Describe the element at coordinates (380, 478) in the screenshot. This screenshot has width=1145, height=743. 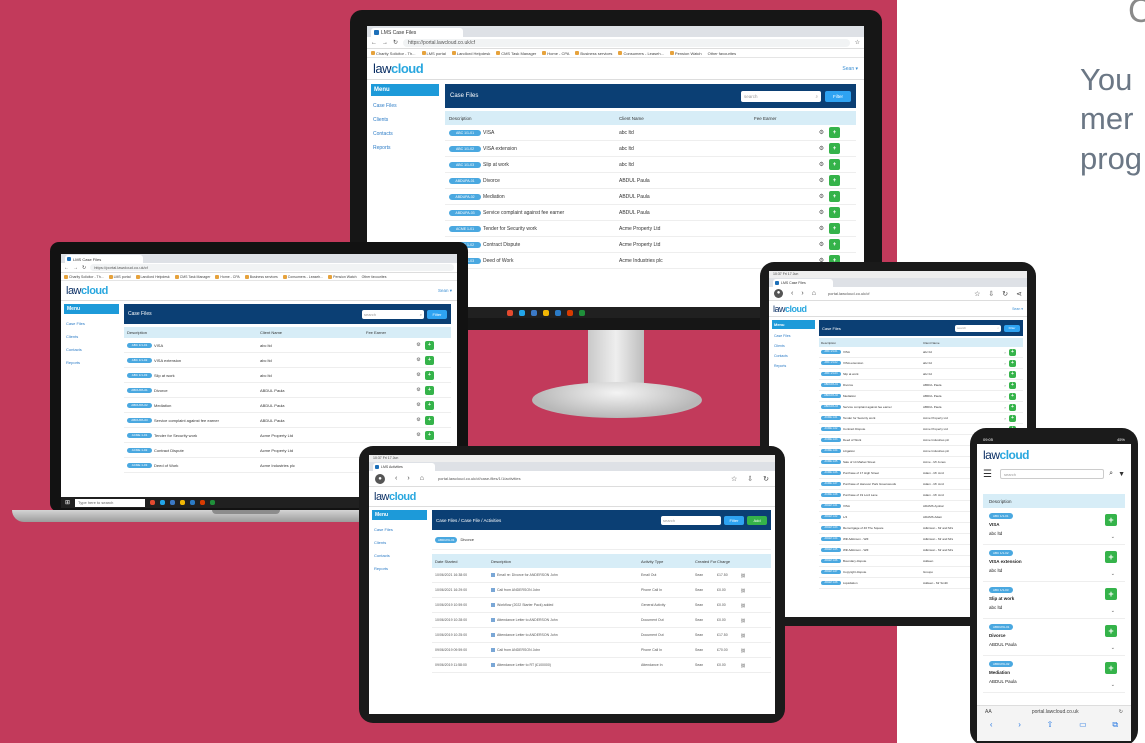
I see `account-icon: ●` at that location.